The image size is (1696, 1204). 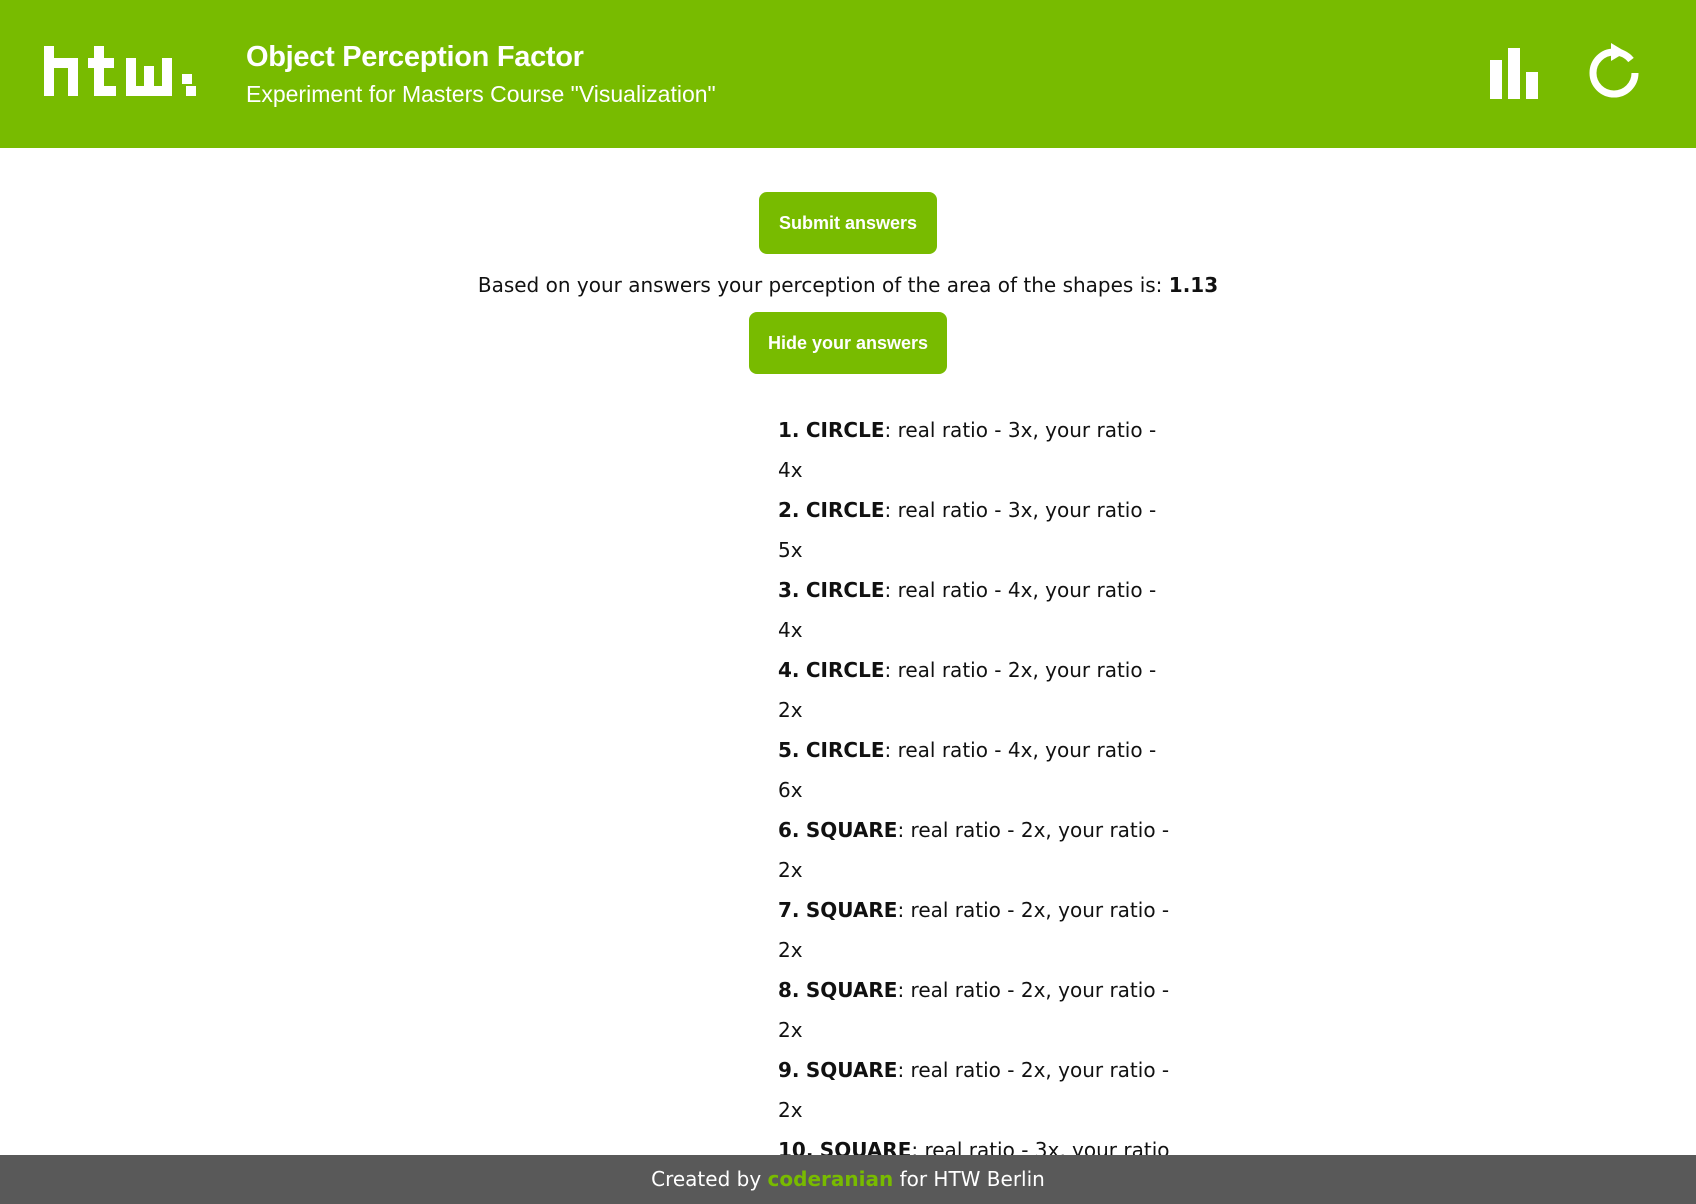 I want to click on bar-chart-icon, so click(x=1515, y=75).